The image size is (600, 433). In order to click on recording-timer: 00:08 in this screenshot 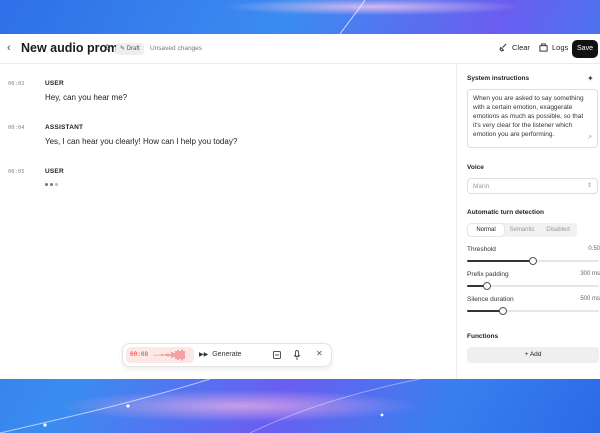, I will do `click(160, 355)`.